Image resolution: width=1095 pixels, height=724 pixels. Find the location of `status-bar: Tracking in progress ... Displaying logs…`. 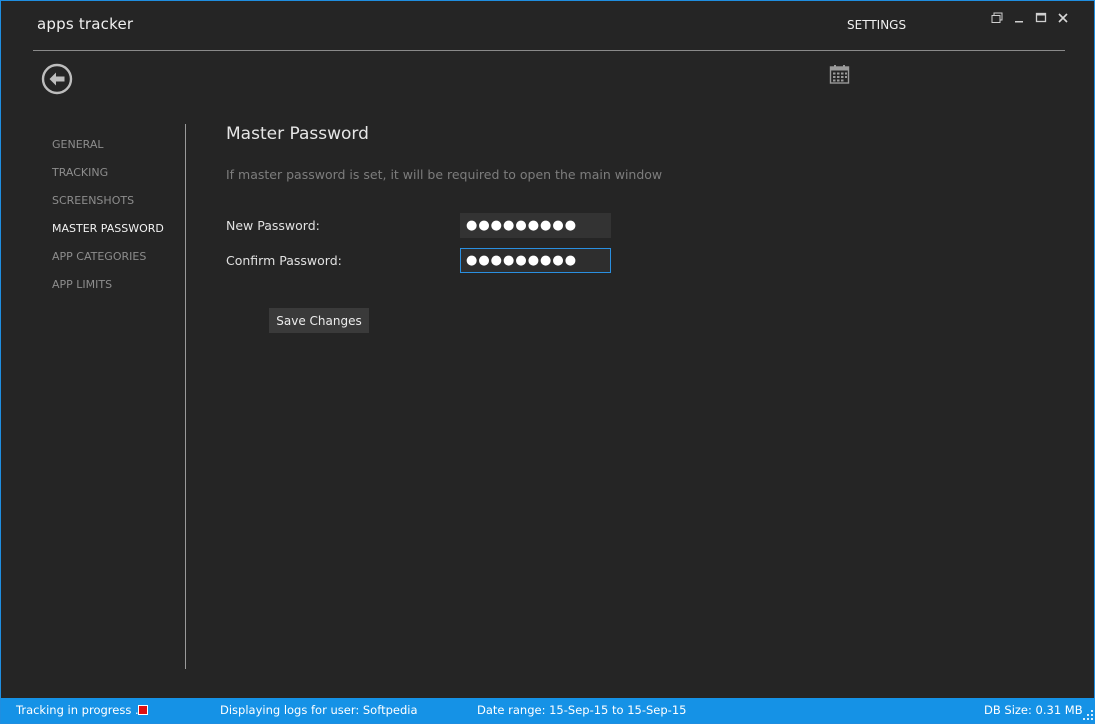

status-bar: Tracking in progress ... Displaying logs… is located at coordinates (548, 710).